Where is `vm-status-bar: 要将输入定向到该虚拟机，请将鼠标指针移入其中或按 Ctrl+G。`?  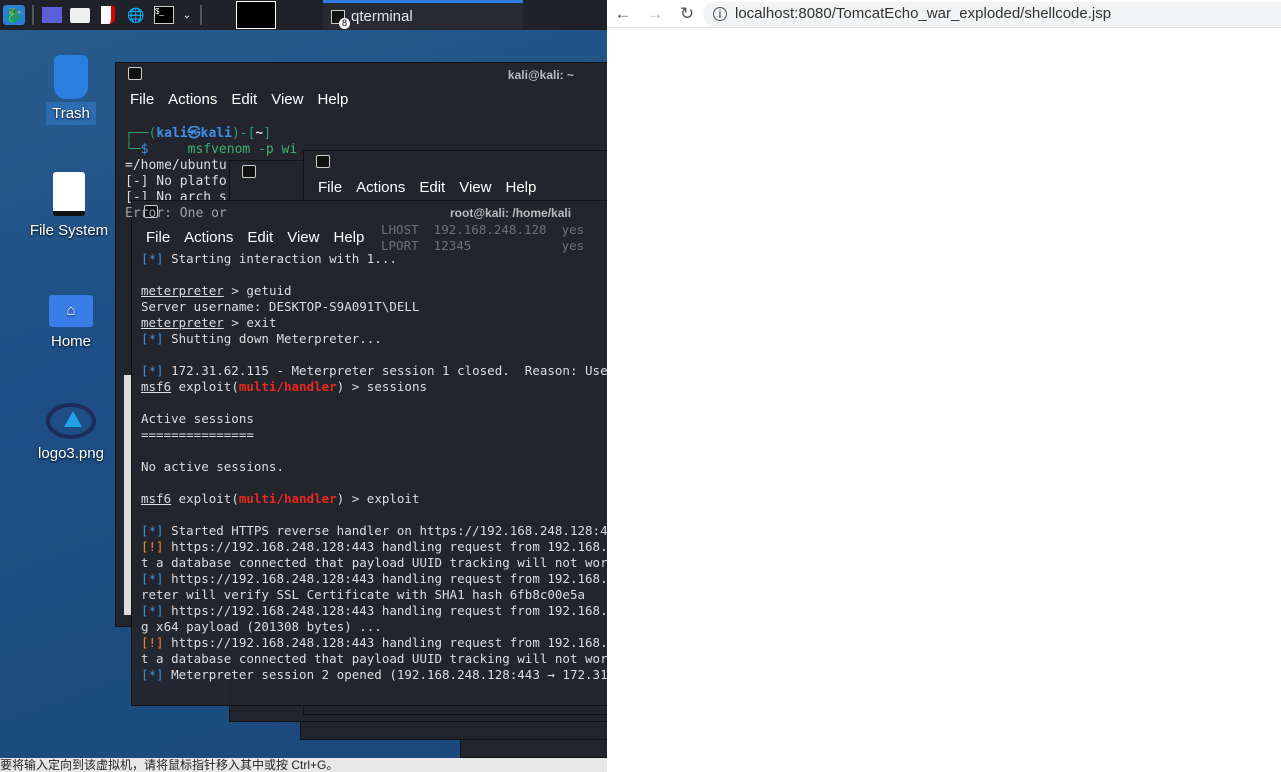 vm-status-bar: 要将输入定向到该虚拟机，请将鼠标指针移入其中或按 Ctrl+G。 is located at coordinates (303, 765).